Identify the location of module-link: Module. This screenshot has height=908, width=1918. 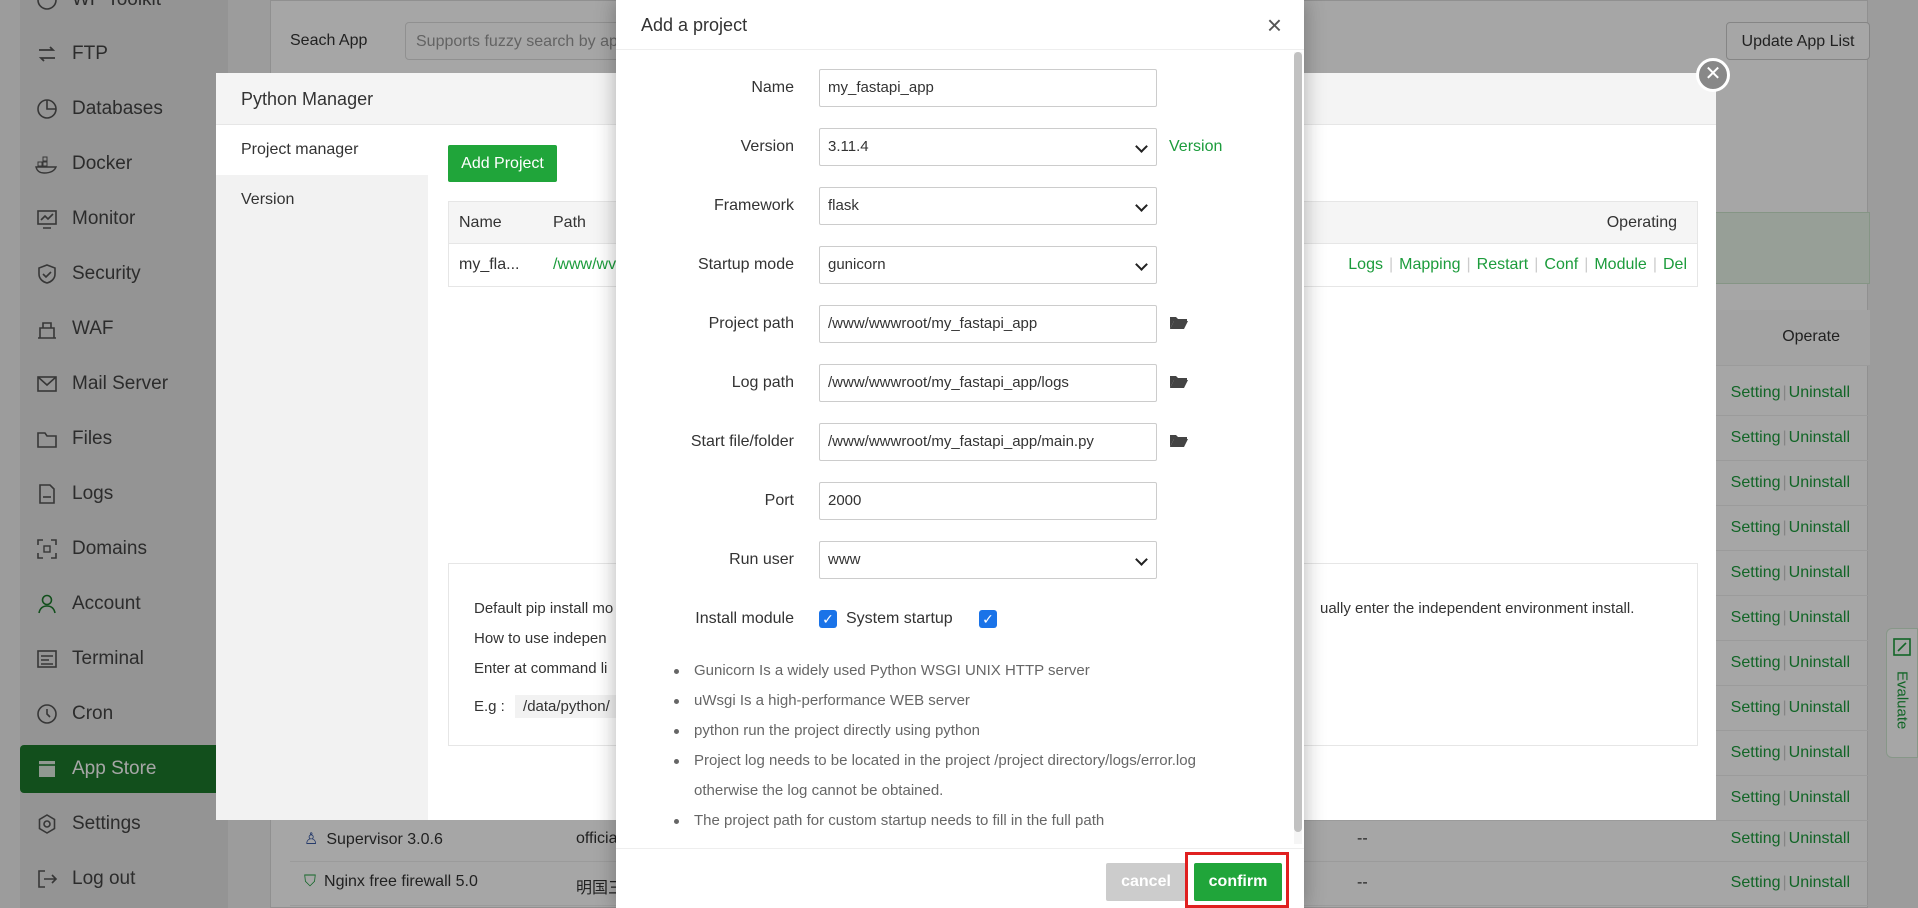
(1620, 264).